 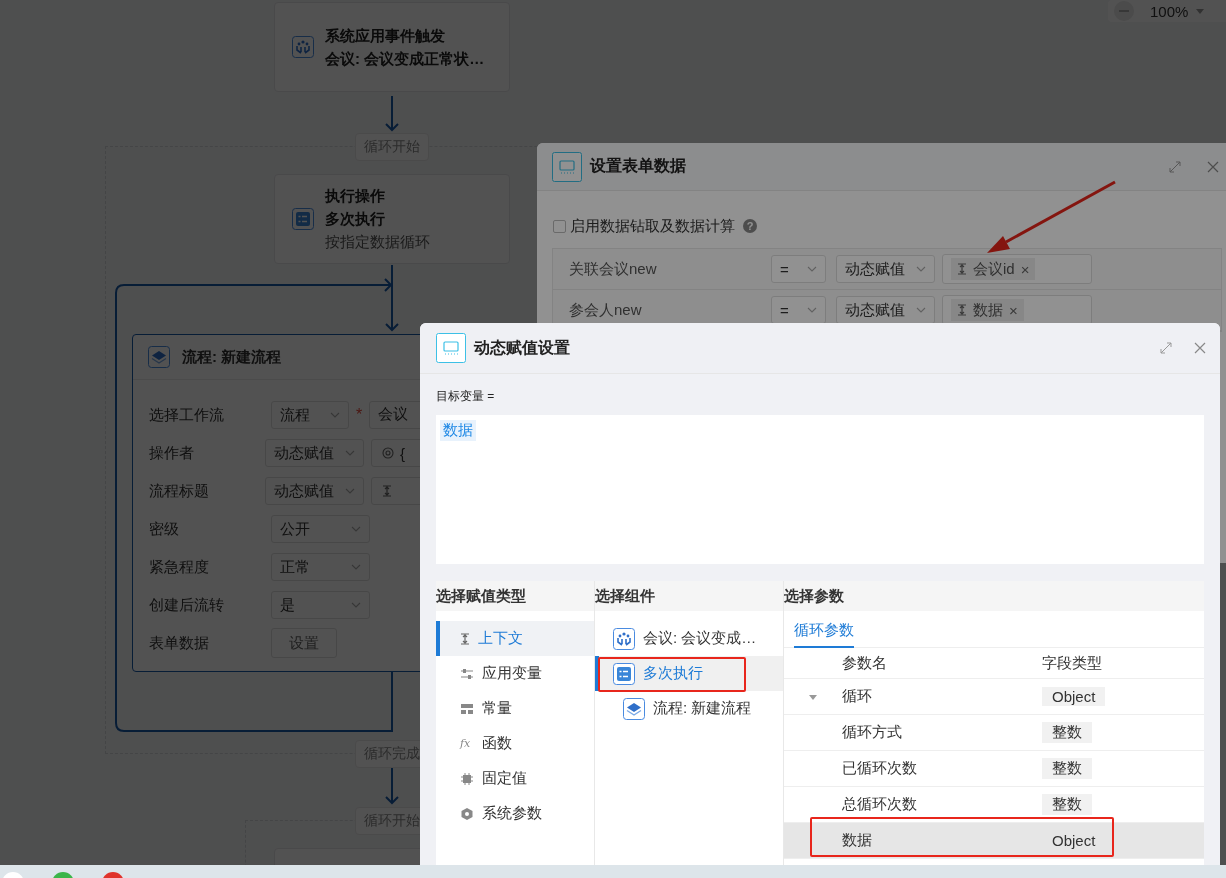 I want to click on type-item: 上下文, so click(x=515, y=638).